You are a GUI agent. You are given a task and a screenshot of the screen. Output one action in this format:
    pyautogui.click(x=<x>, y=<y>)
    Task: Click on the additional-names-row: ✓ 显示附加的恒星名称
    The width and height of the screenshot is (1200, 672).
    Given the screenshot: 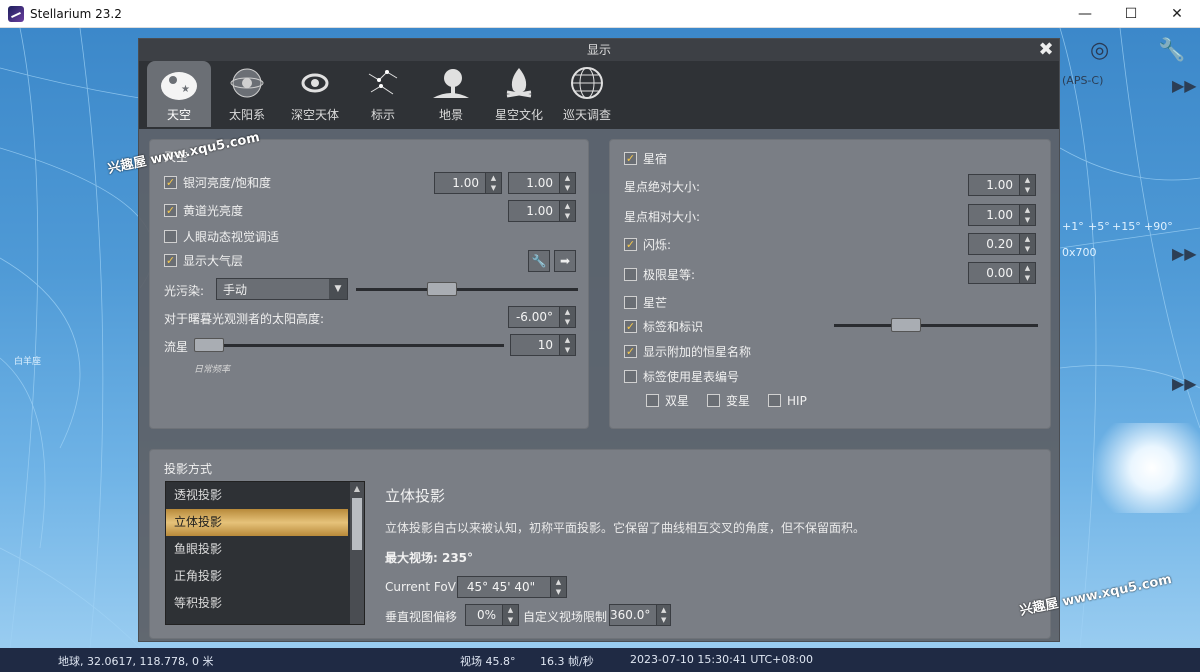 What is the action you would take?
    pyautogui.click(x=687, y=351)
    